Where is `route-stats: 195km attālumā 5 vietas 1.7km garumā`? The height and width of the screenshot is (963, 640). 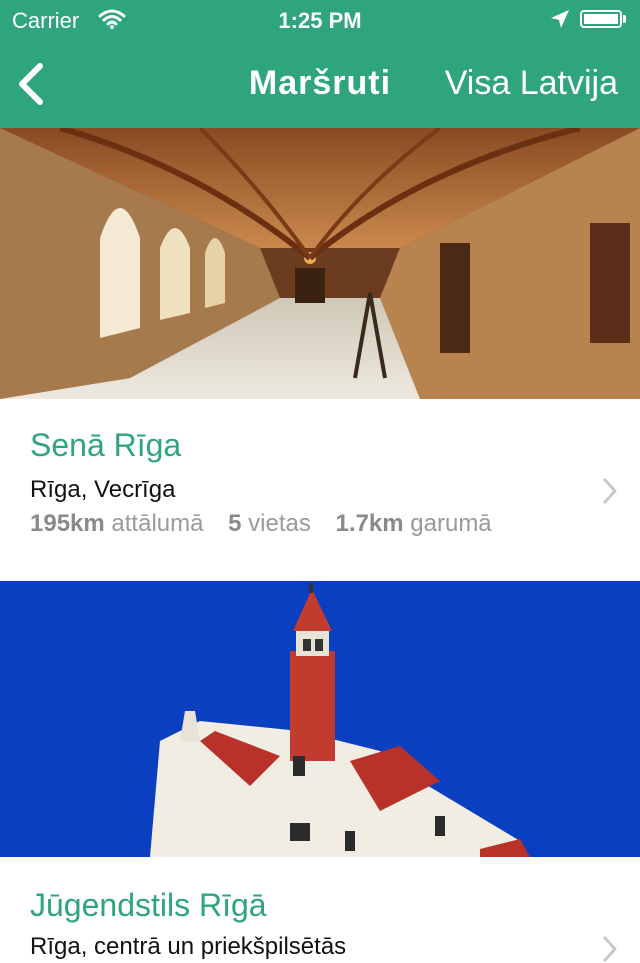
route-stats: 195km attālumā 5 vietas 1.7km garumā is located at coordinates (261, 524).